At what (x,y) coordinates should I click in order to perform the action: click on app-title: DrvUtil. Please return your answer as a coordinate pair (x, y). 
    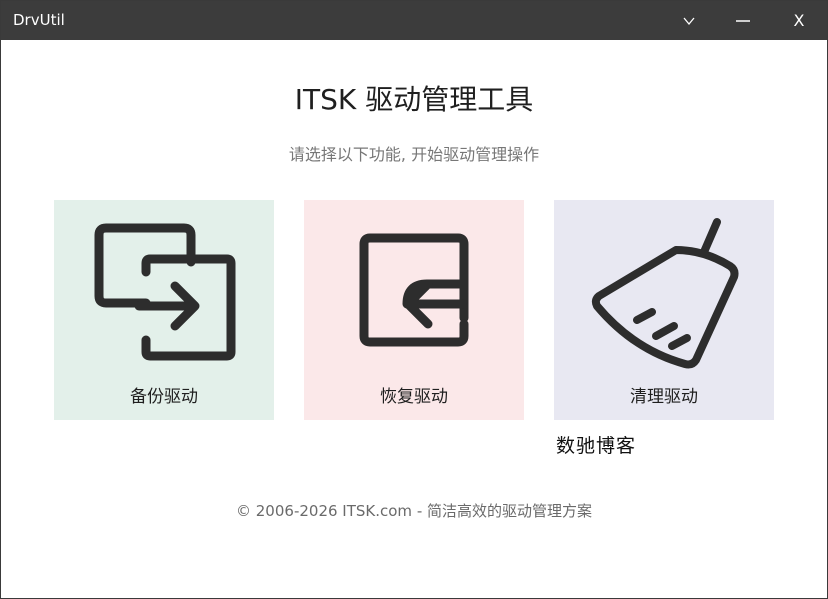
    Looking at the image, I should click on (39, 20).